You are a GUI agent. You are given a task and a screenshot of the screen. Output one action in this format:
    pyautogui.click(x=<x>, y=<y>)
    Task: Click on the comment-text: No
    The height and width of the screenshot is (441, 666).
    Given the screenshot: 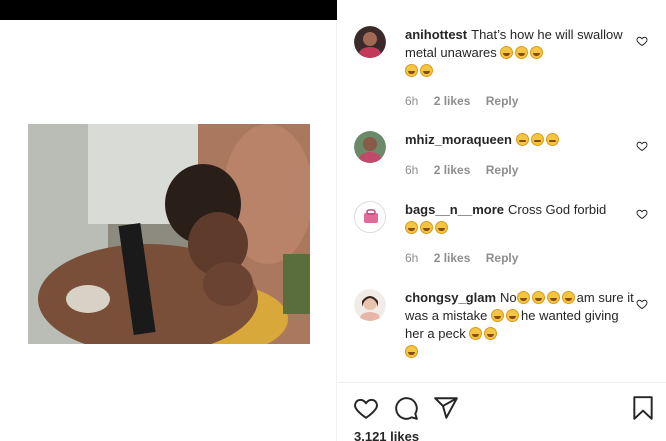 What is the action you would take?
    pyautogui.click(x=508, y=297)
    